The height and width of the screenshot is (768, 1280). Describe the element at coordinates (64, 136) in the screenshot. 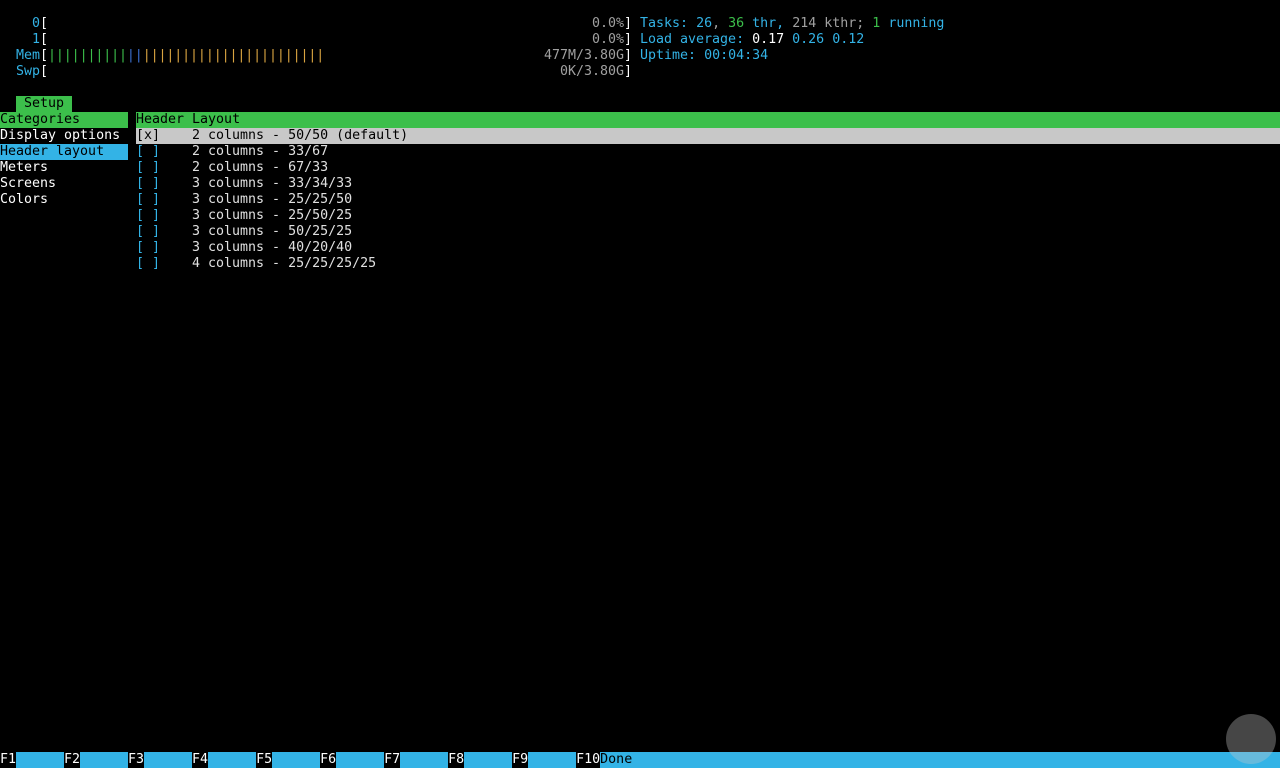

I see `category-item: Display options` at that location.